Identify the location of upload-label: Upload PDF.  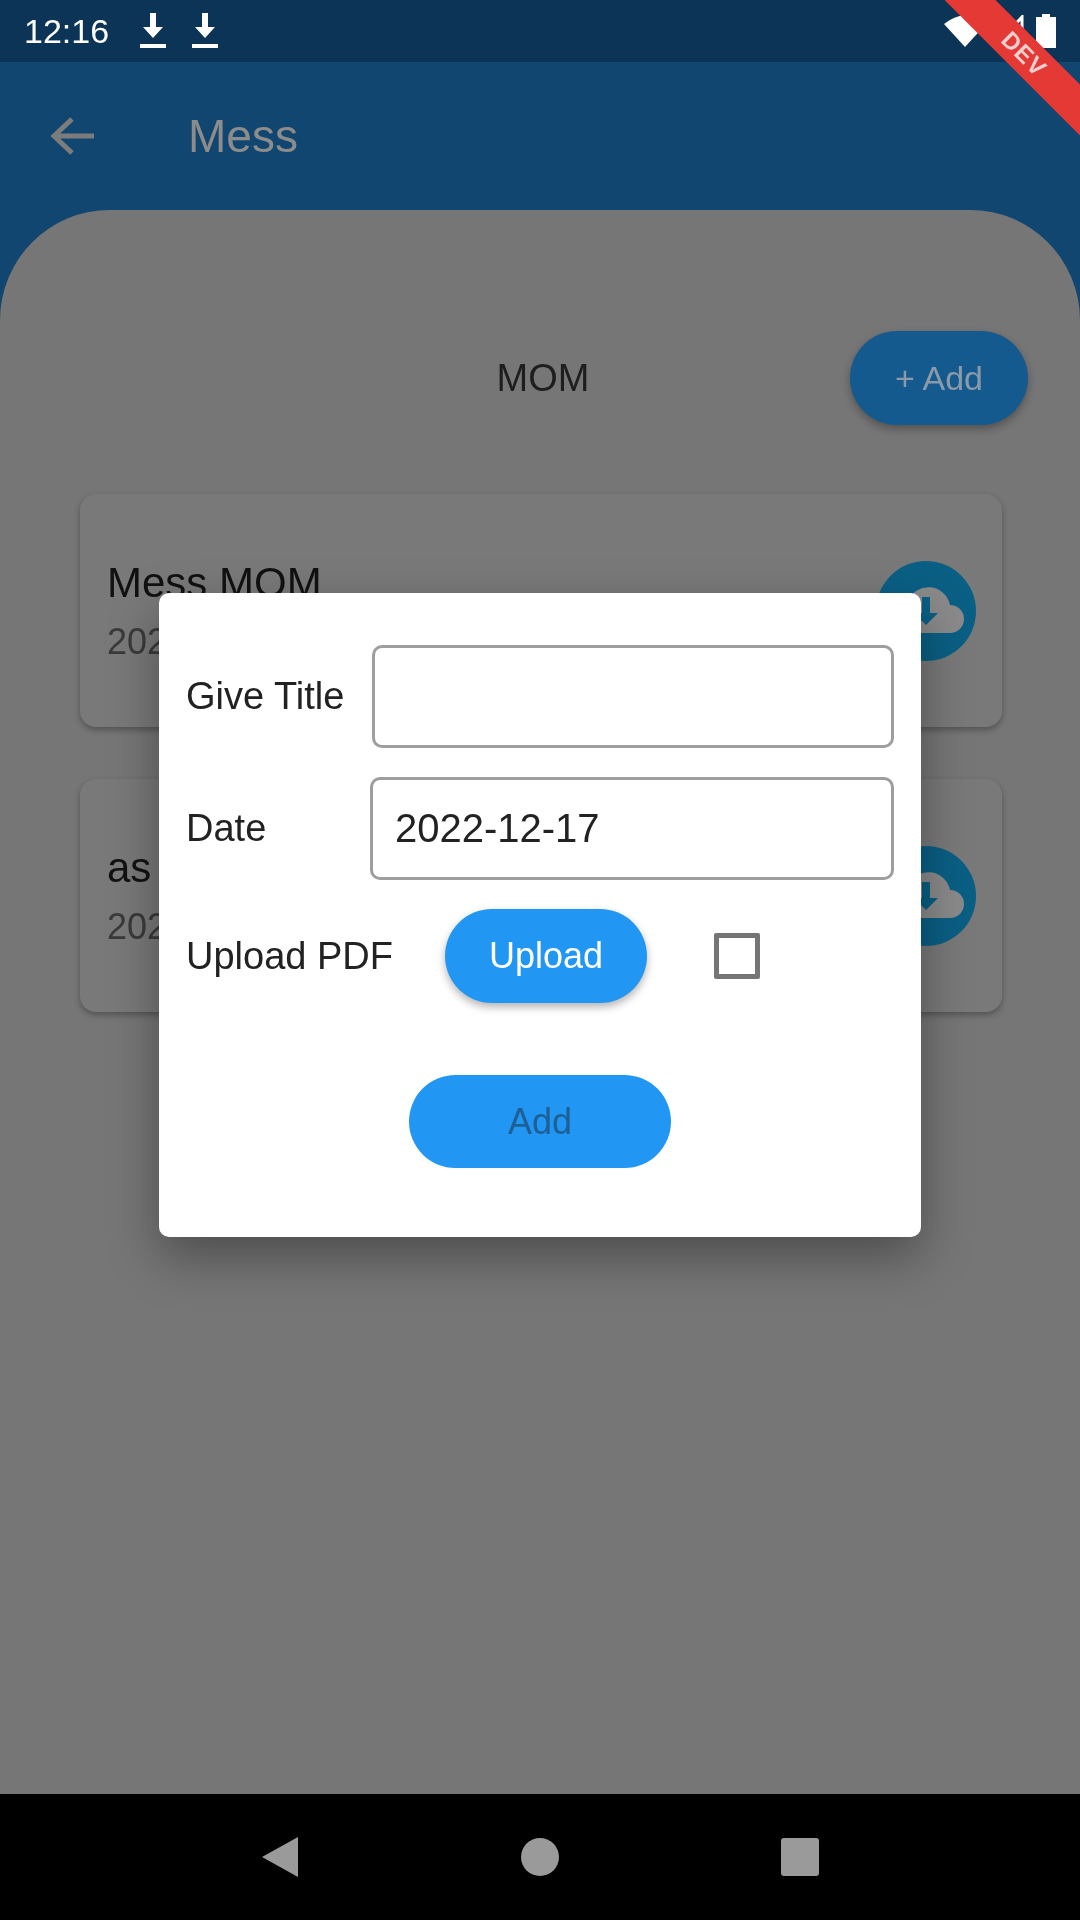
(289, 956).